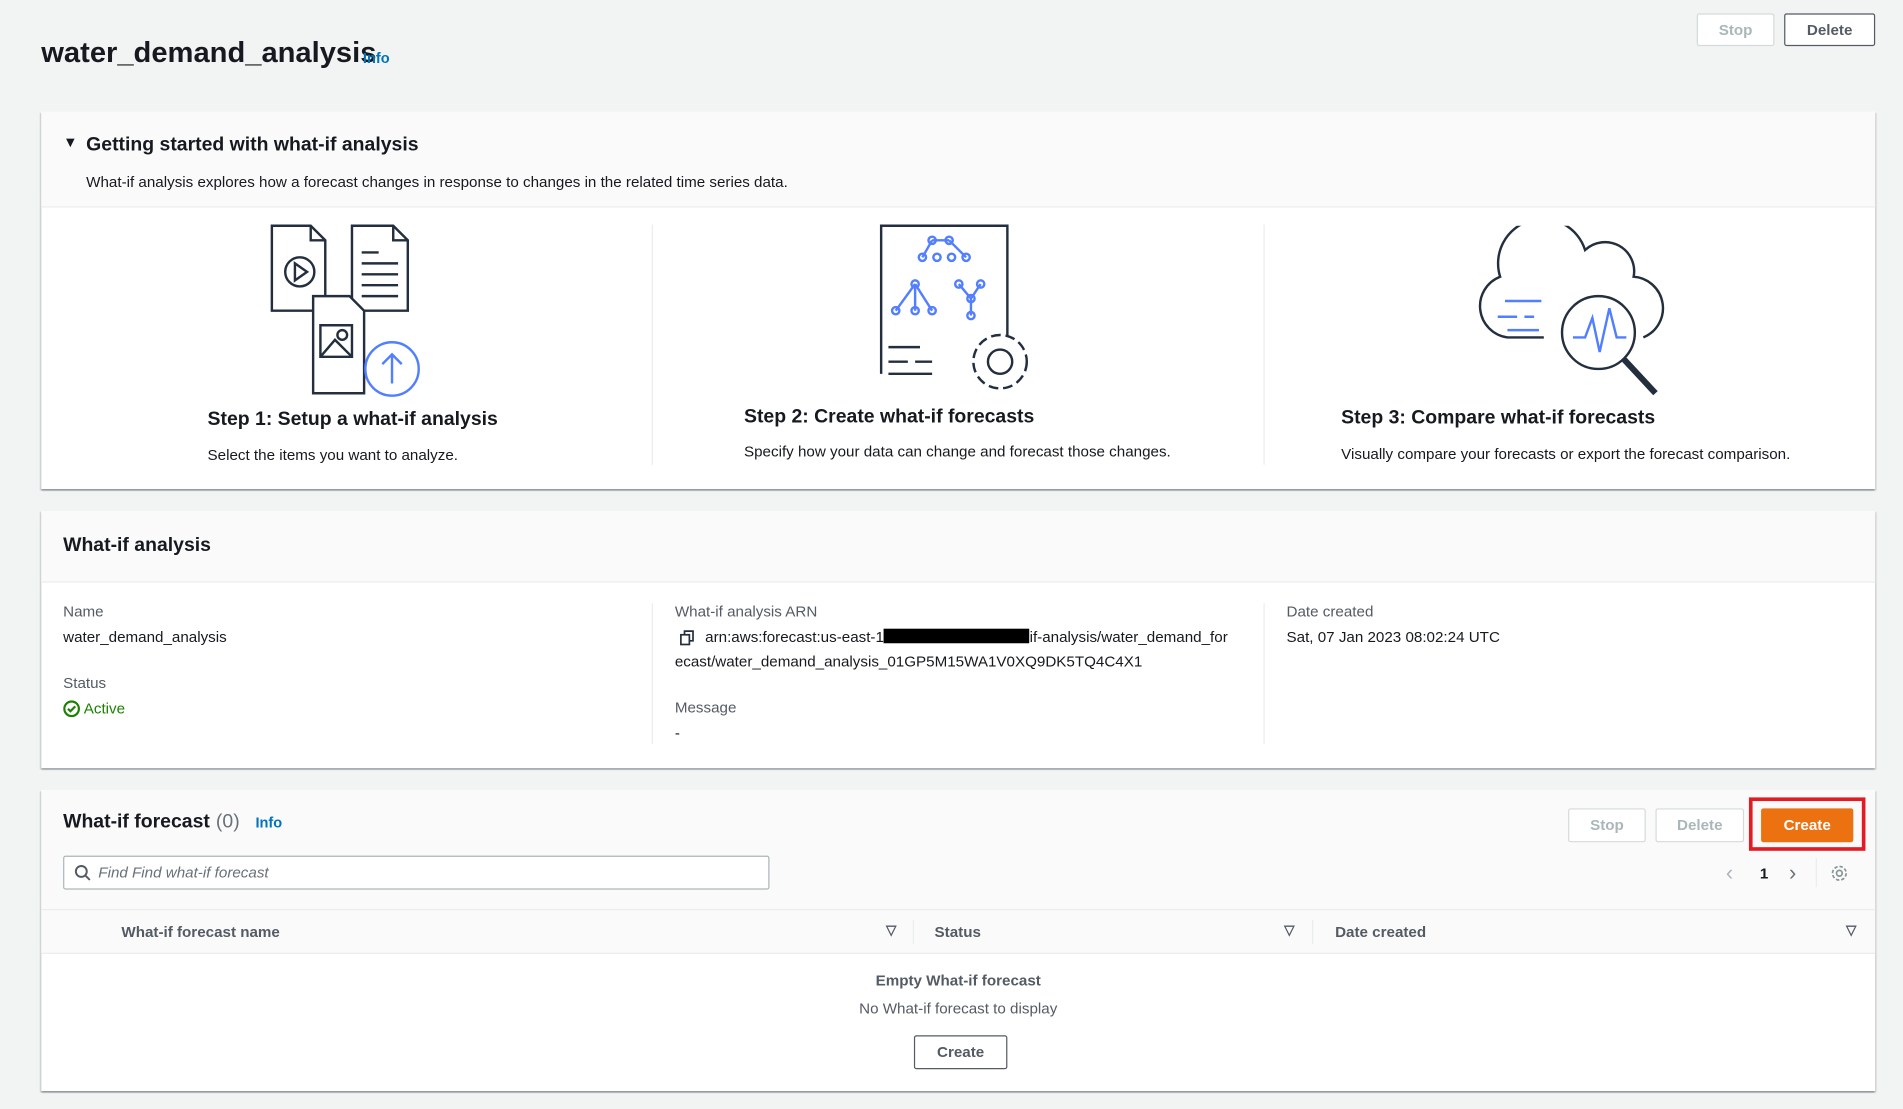  I want to click on status-badge: Active, so click(94, 708).